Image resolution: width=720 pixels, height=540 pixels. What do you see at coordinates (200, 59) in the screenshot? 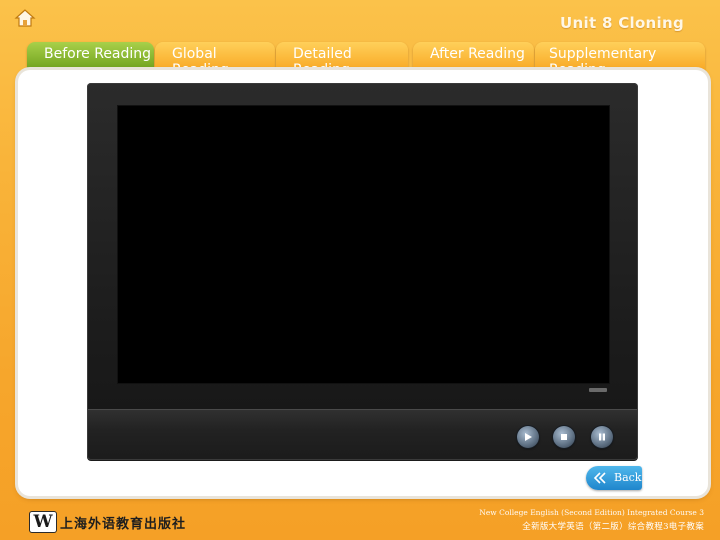
I see `tab-label: Global Reading` at bounding box center [200, 59].